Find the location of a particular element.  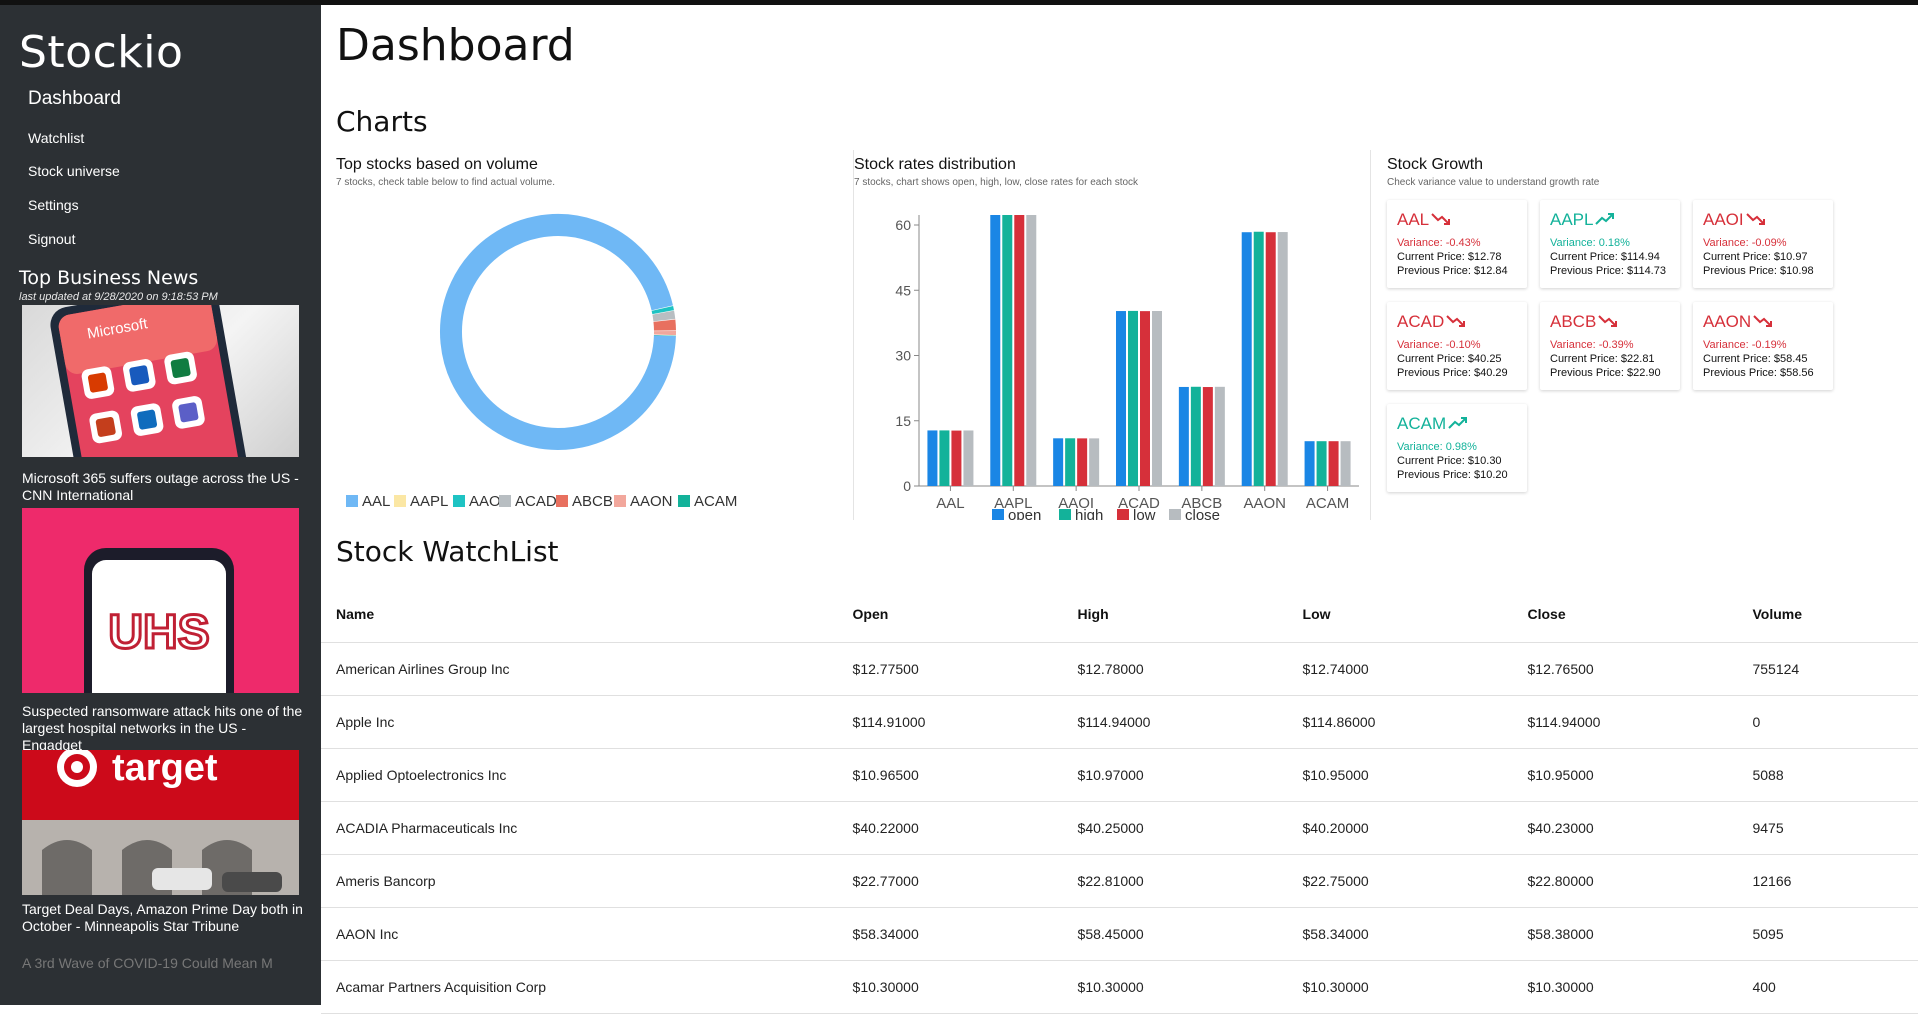

bar-acam-open is located at coordinates (1310, 463).